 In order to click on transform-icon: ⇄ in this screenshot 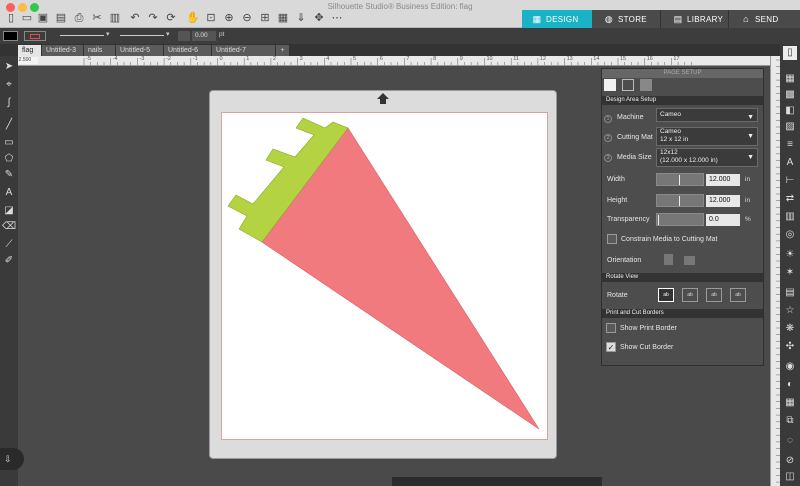, I will do `click(790, 199)`.